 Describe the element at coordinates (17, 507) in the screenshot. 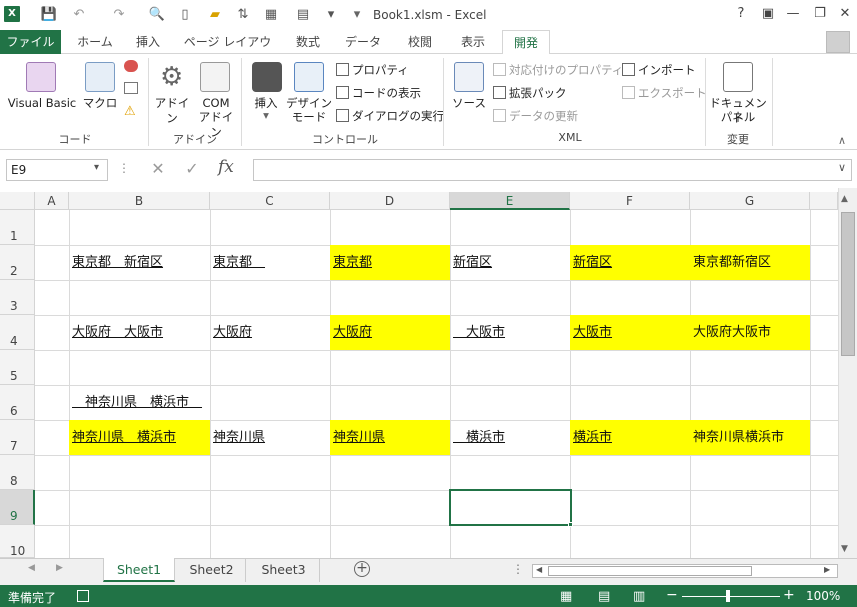

I see `row-header-9: 9` at that location.